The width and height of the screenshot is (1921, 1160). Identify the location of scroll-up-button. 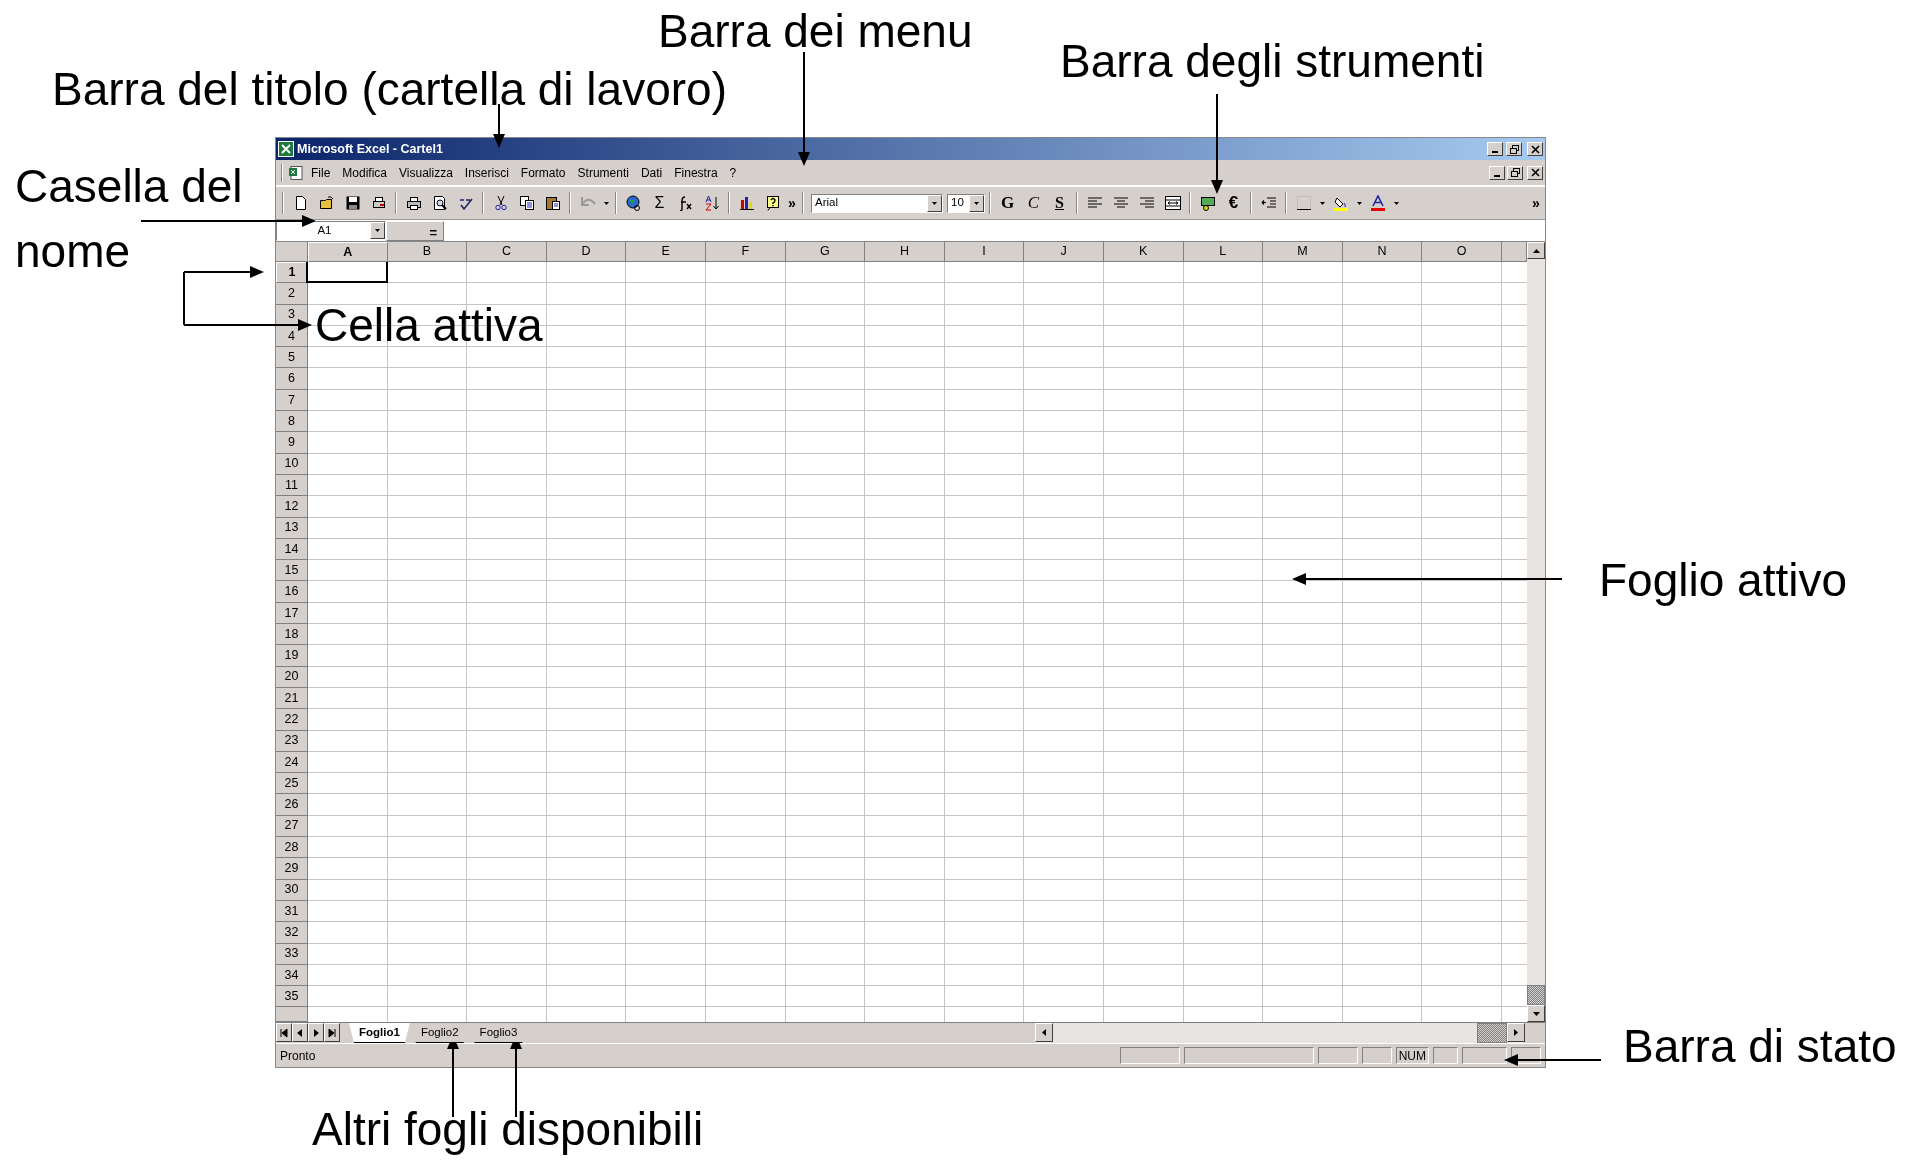
(1536, 250).